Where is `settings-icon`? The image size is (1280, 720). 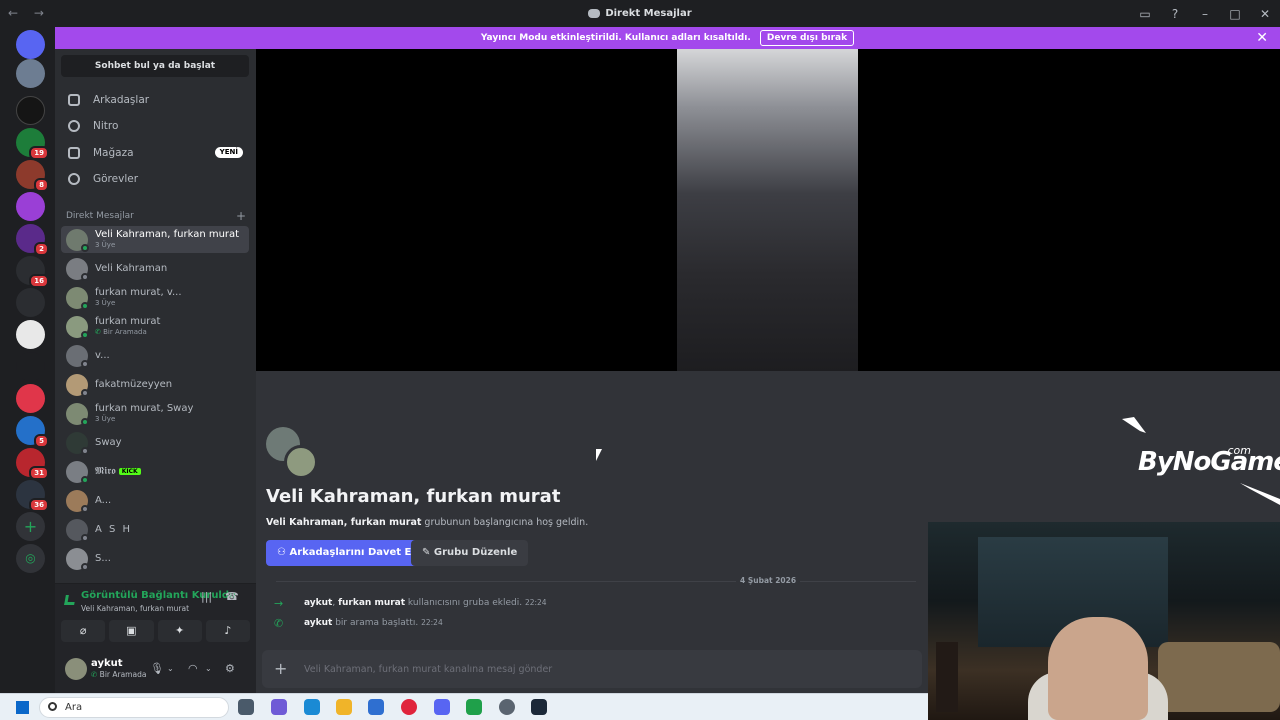
settings-icon is located at coordinates (507, 707).